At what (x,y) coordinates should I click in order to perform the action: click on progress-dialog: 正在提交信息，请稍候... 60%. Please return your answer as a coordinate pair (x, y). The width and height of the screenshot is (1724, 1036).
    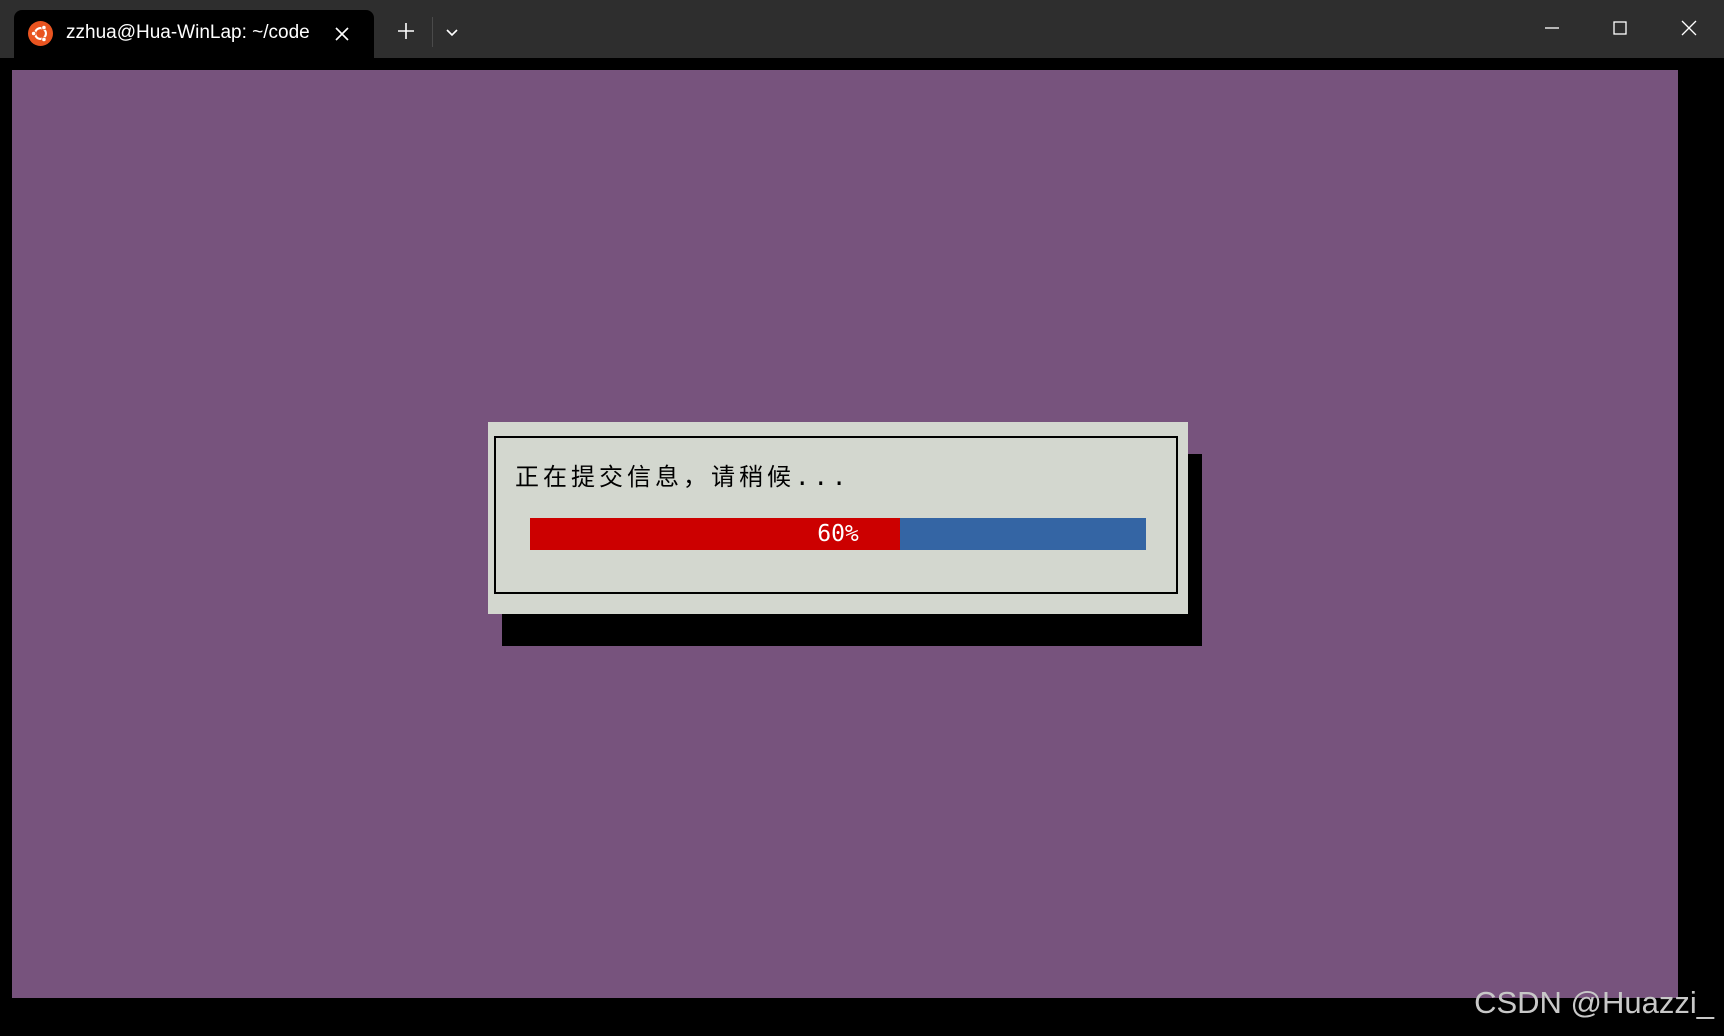
    Looking at the image, I should click on (838, 518).